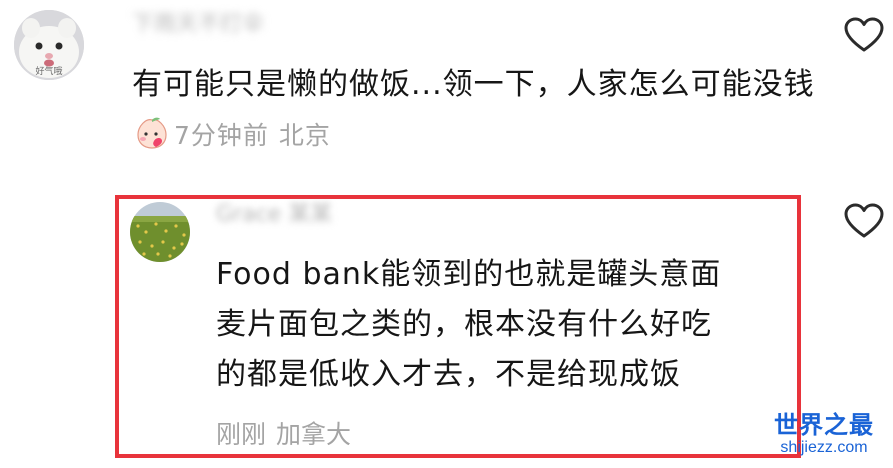 The height and width of the screenshot is (468, 893). I want to click on user-avatar, so click(160, 232).